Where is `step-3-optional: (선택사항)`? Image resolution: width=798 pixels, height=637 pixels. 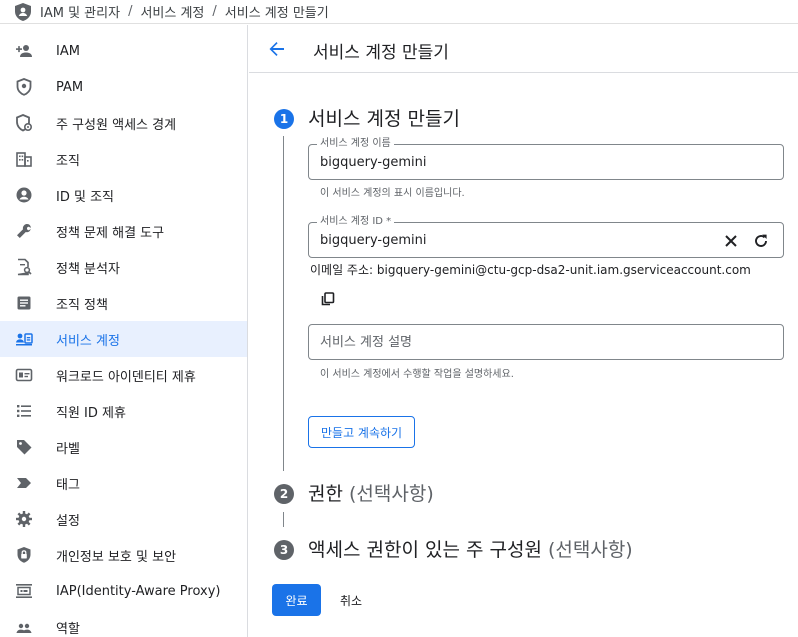 step-3-optional: (선택사항) is located at coordinates (590, 550).